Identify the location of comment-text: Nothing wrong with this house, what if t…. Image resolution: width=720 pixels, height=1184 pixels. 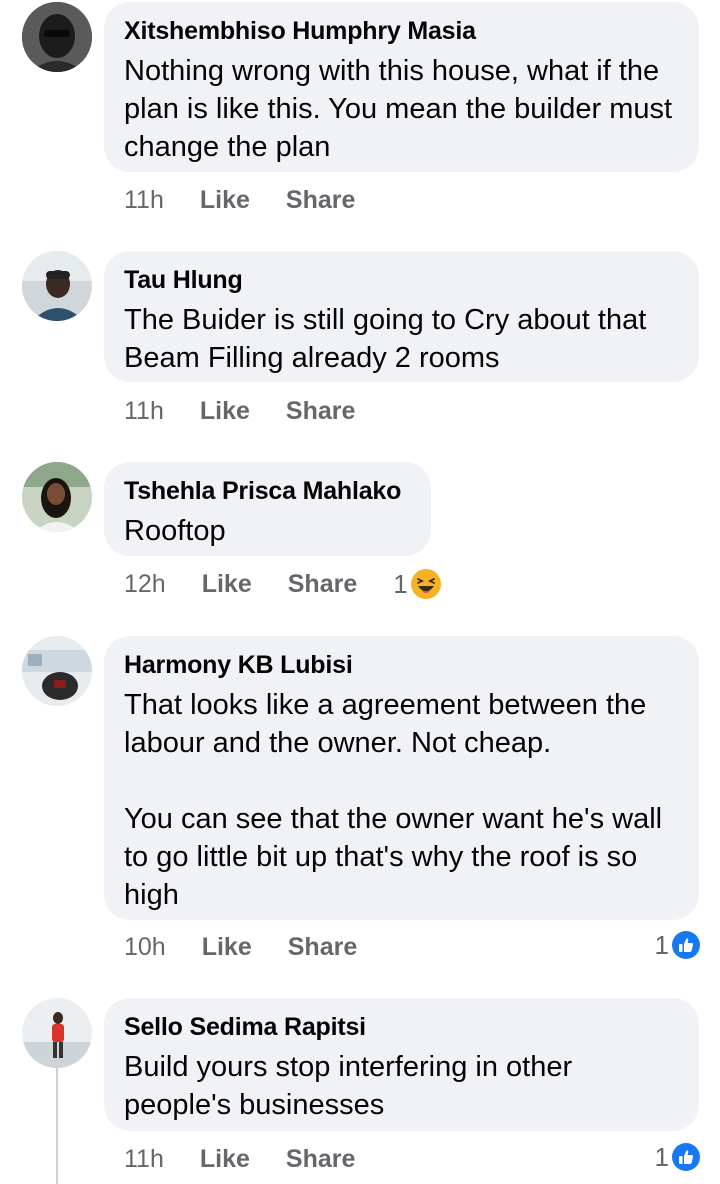
(402, 109).